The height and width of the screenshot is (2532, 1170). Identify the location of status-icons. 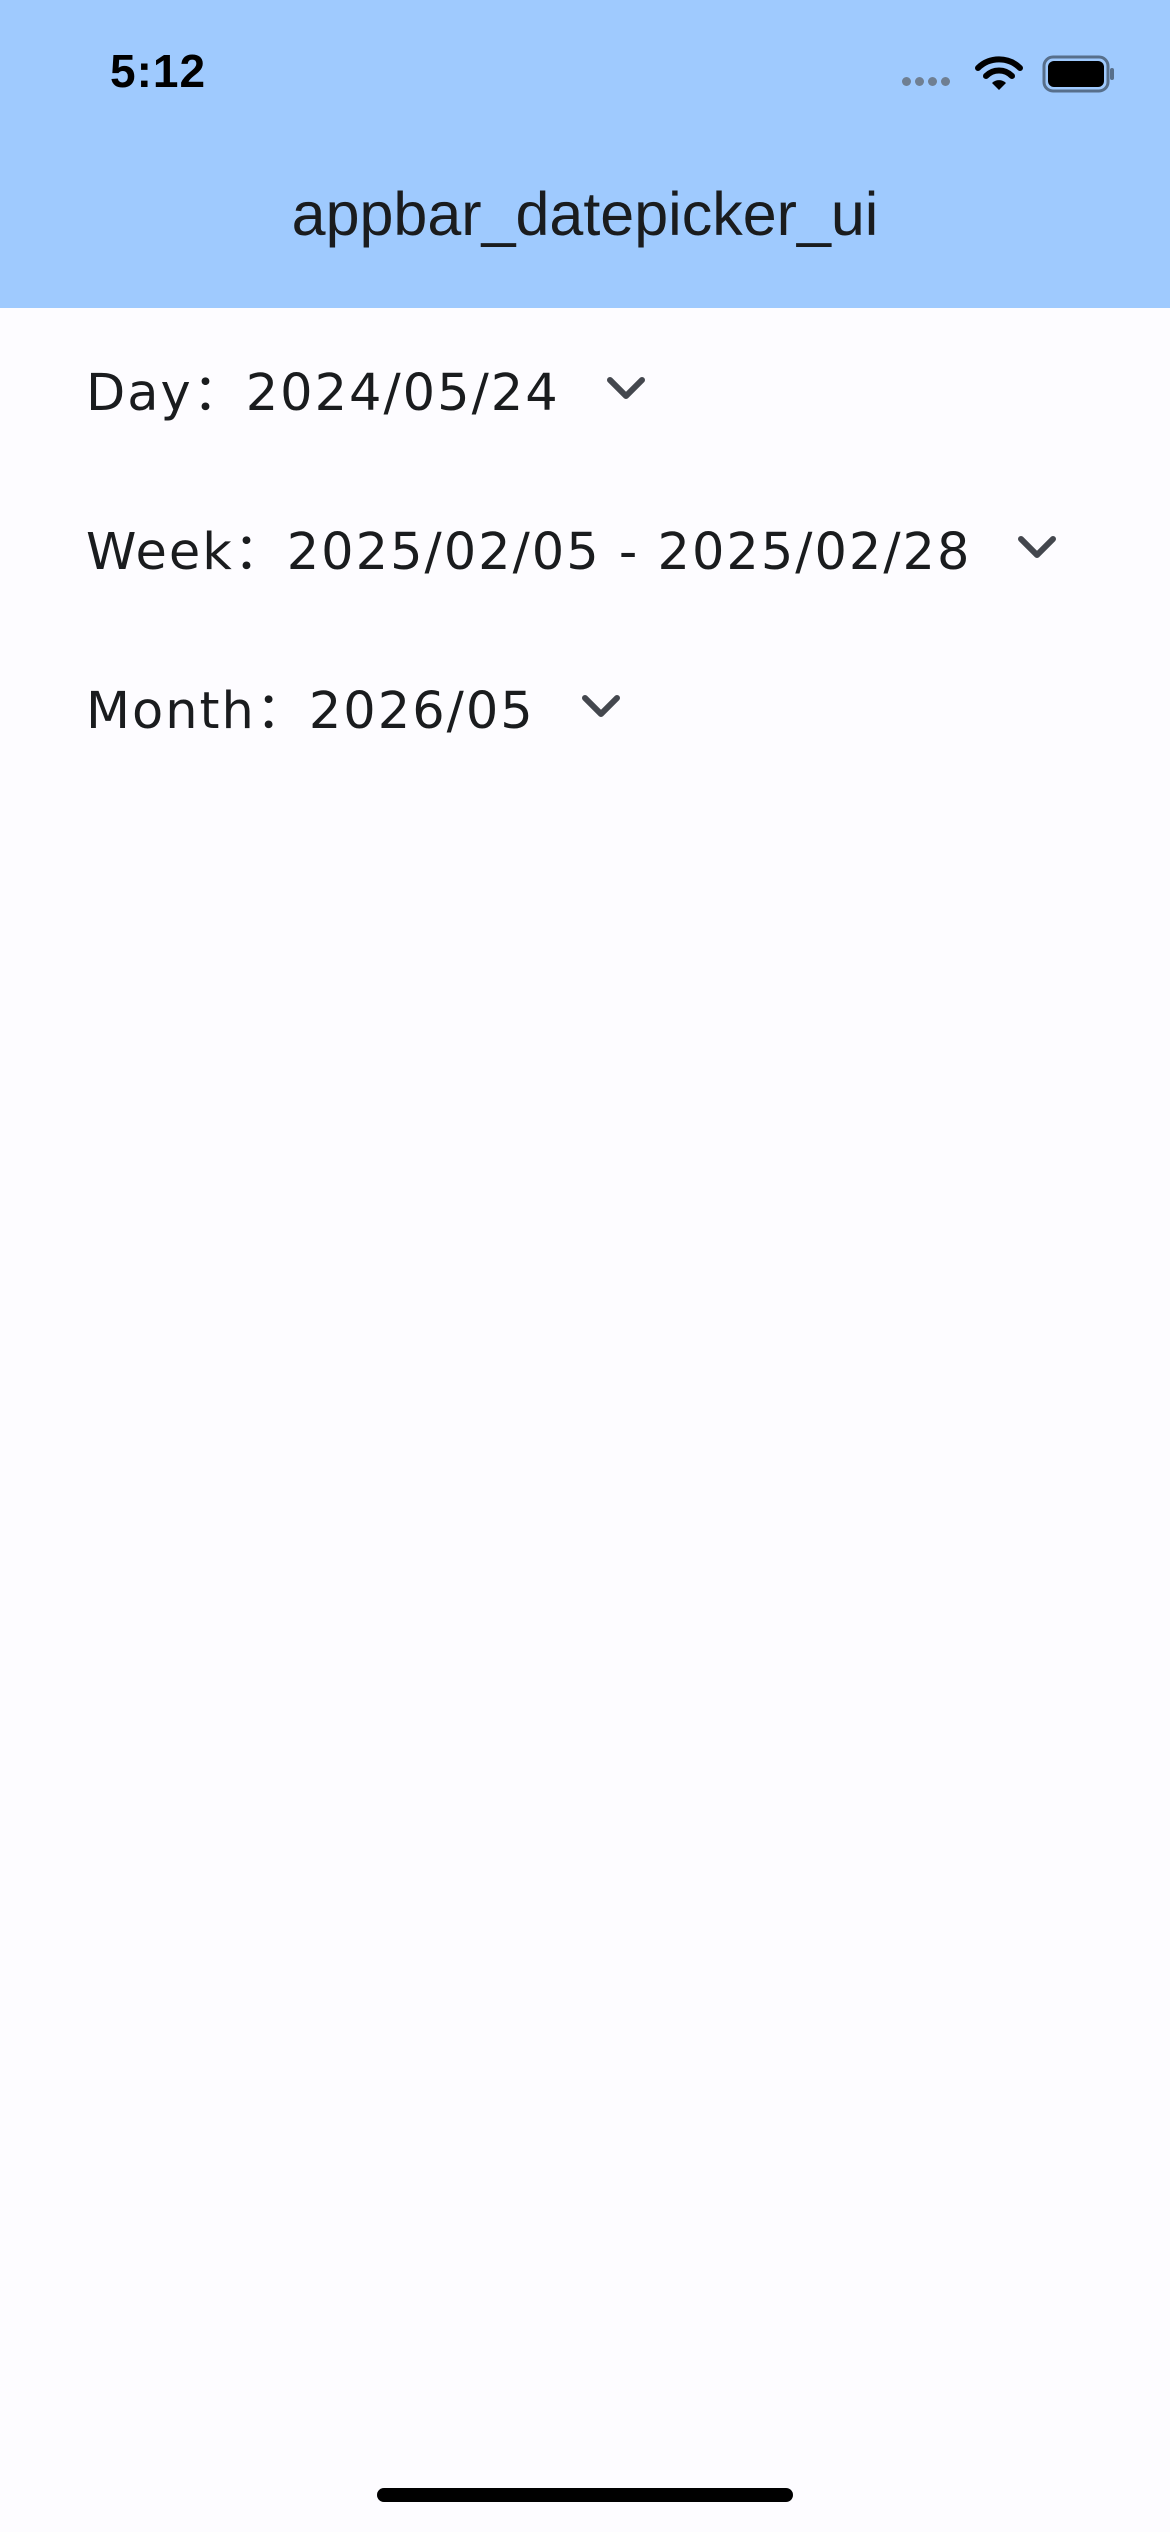
(1008, 74).